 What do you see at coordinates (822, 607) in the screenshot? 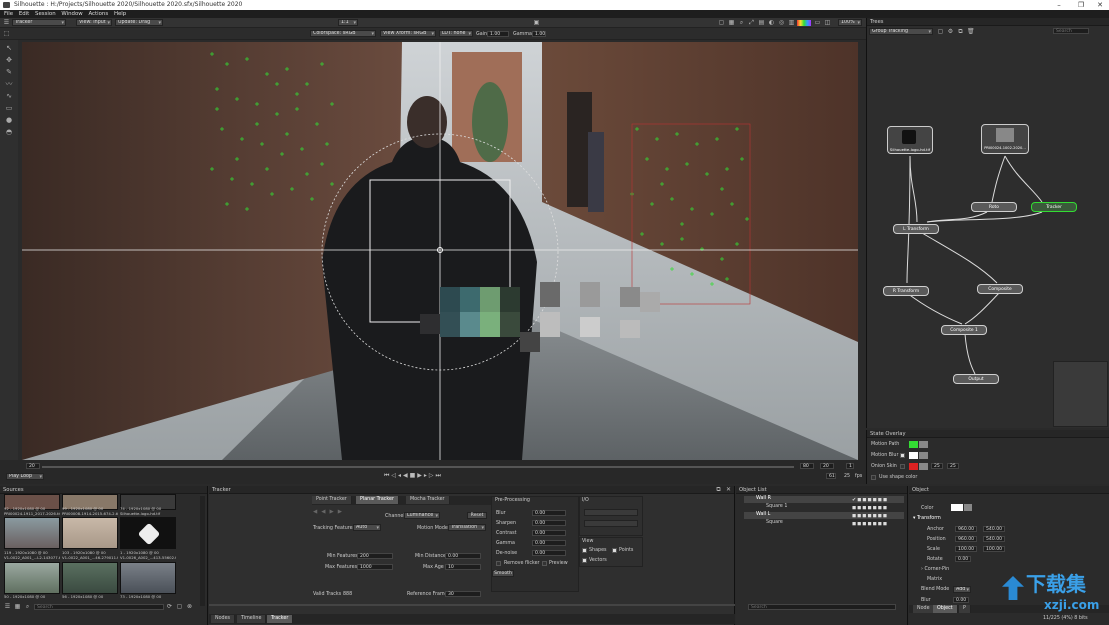
I see `object-search-input: Search` at bounding box center [822, 607].